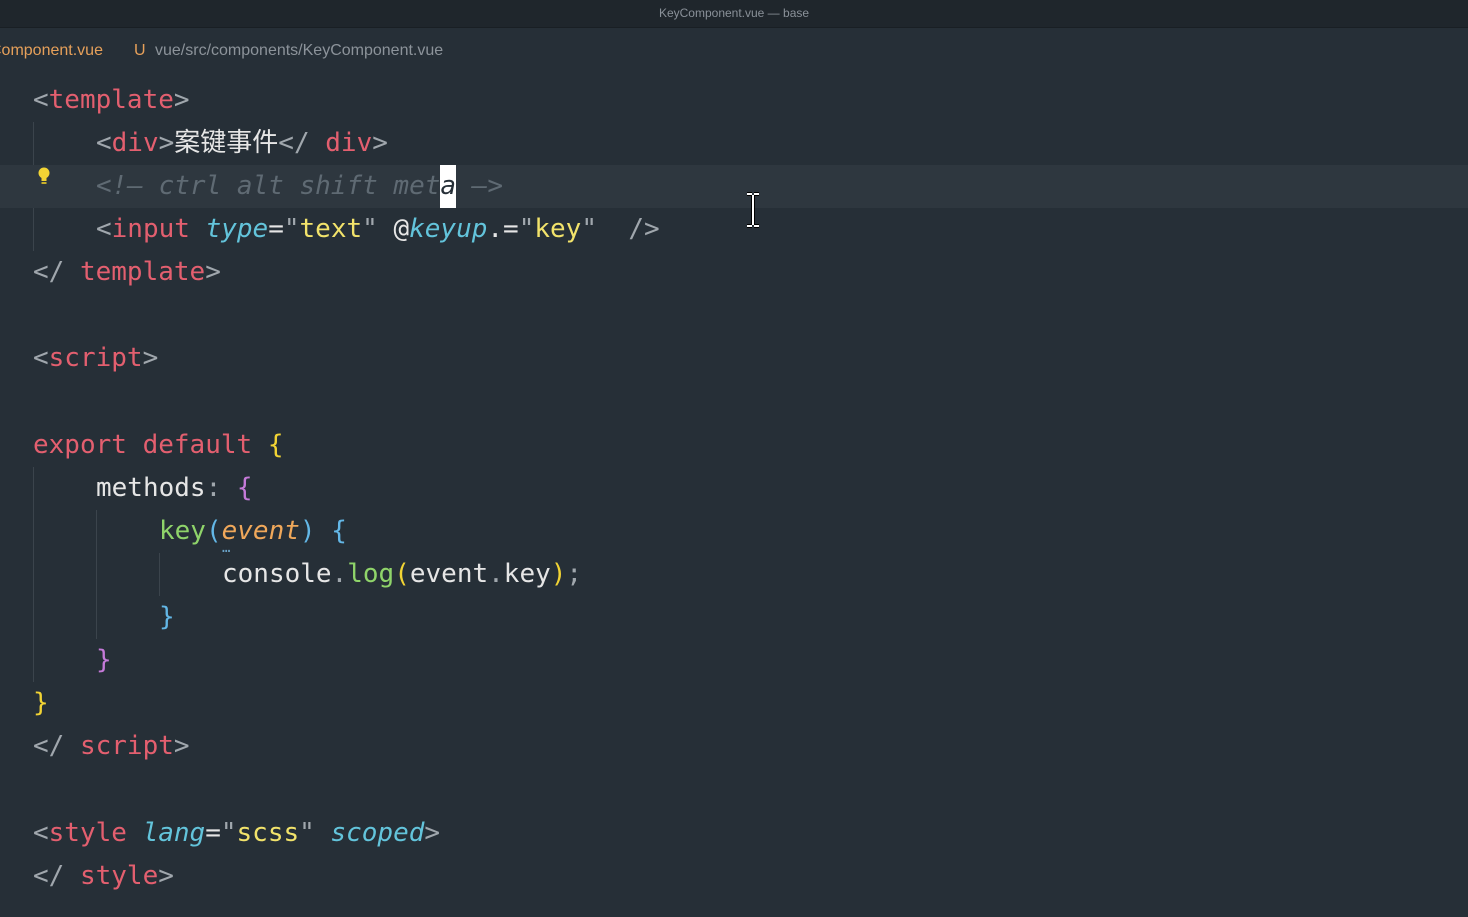  I want to click on ibeam-cursor-icon, so click(753, 210).